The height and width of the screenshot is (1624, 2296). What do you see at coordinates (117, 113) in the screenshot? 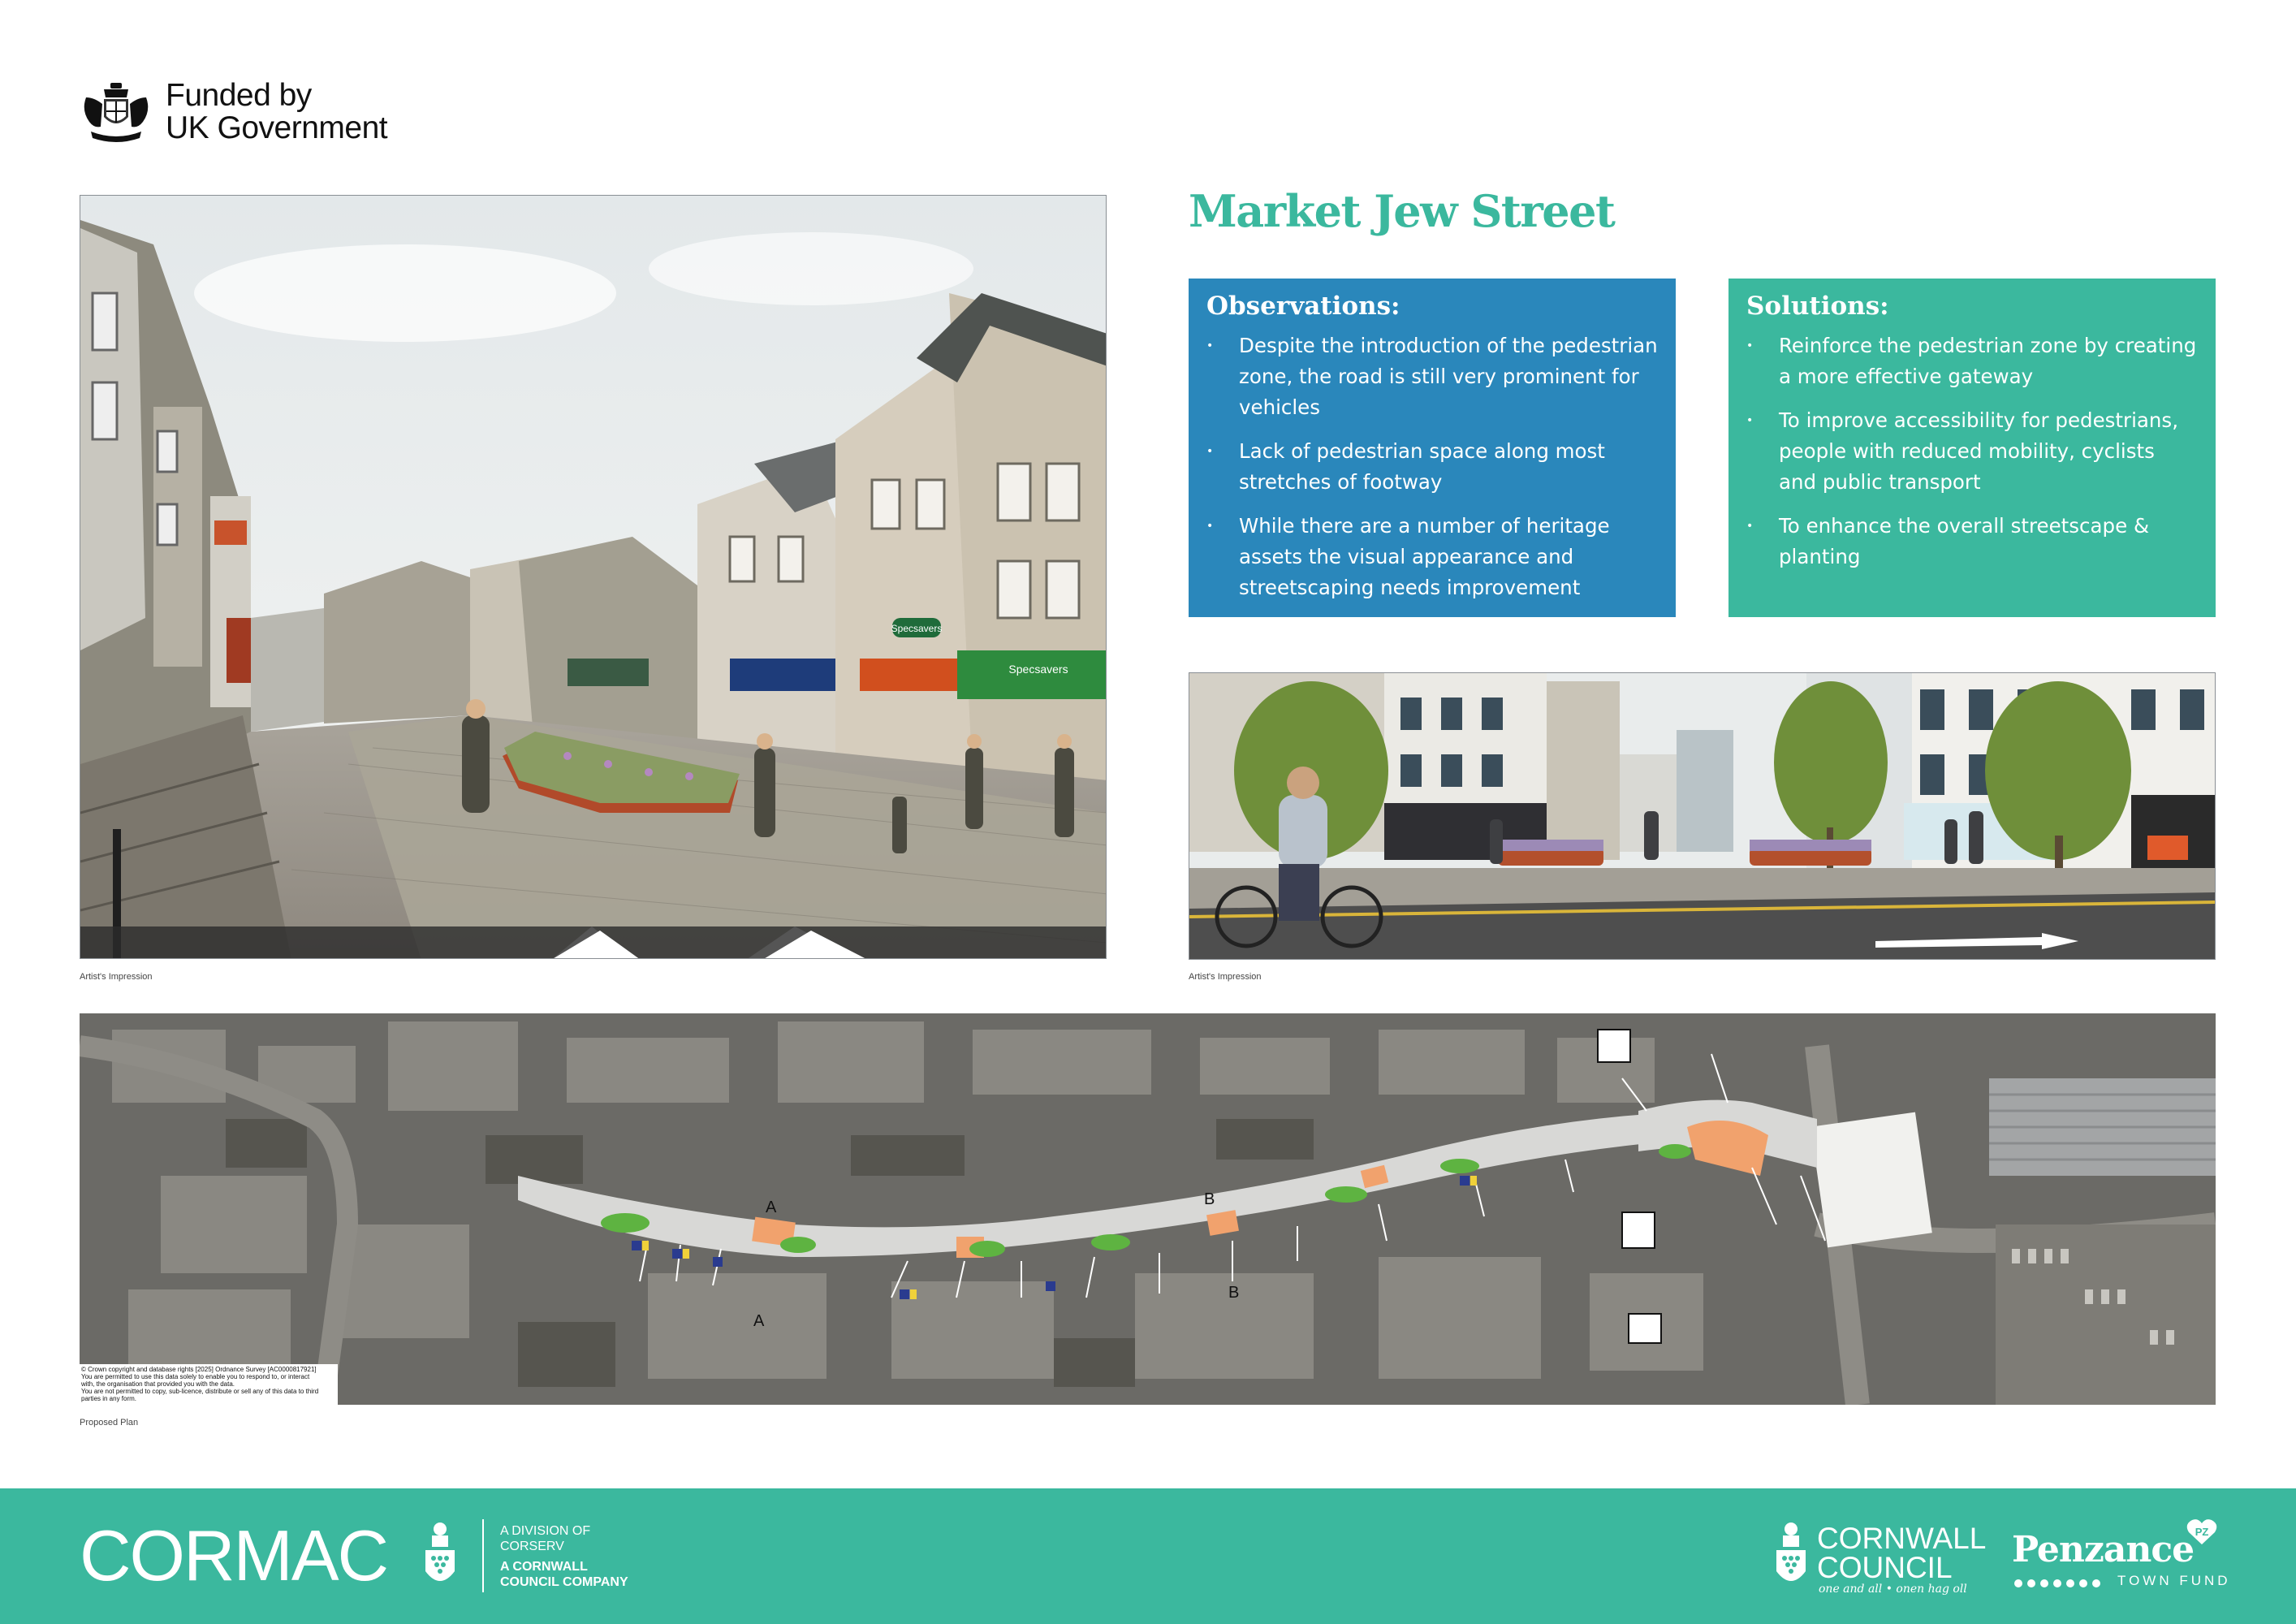
I see `royal-crest-icon` at bounding box center [117, 113].